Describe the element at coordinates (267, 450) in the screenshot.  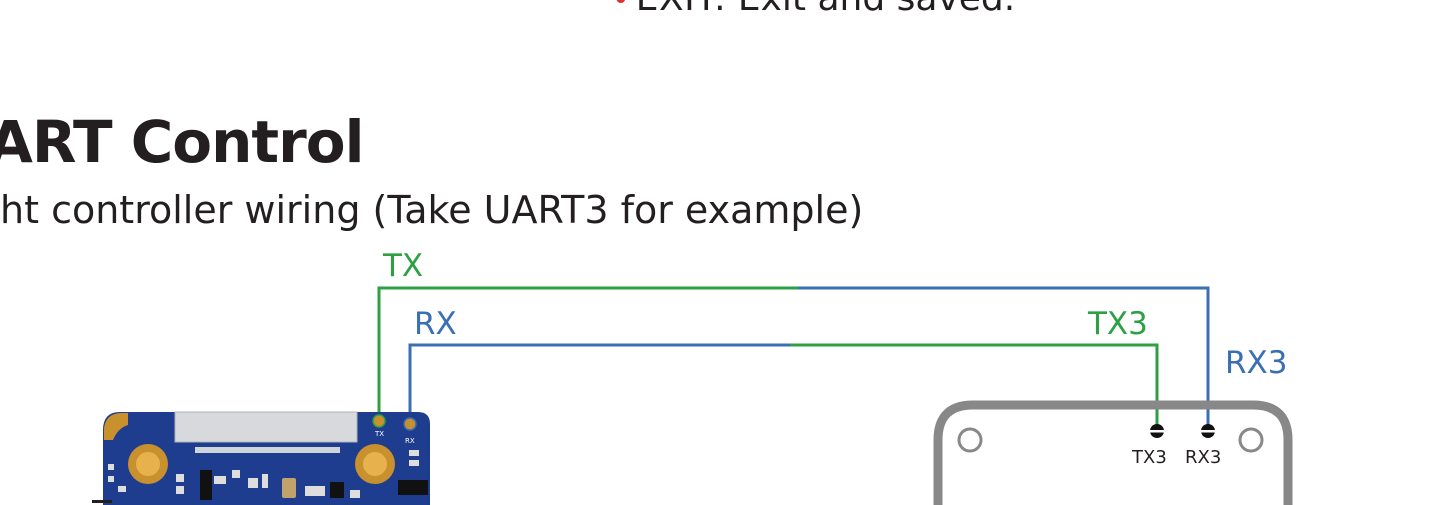
I see `connector-pins` at that location.